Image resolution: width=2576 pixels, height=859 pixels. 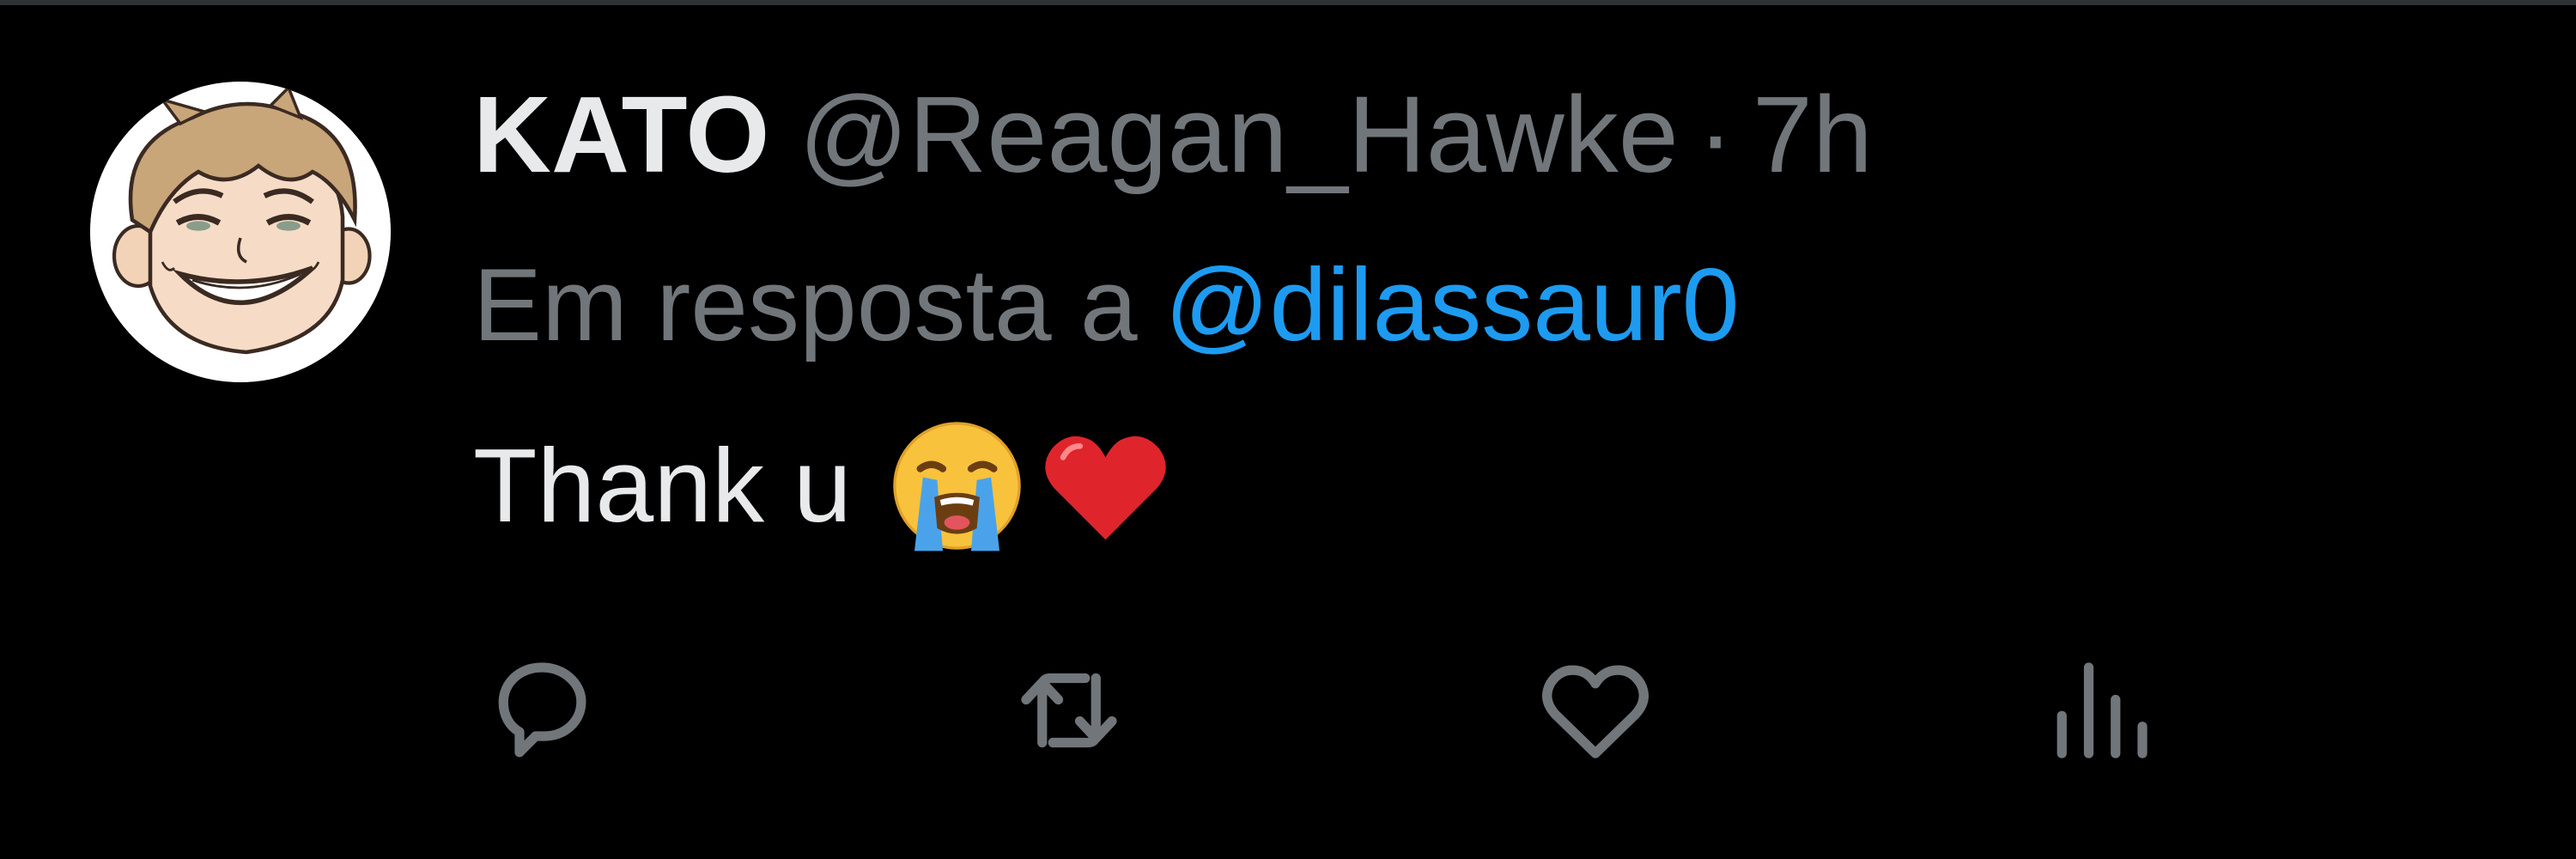 I want to click on tweet-body: Thank u, so click(x=824, y=486).